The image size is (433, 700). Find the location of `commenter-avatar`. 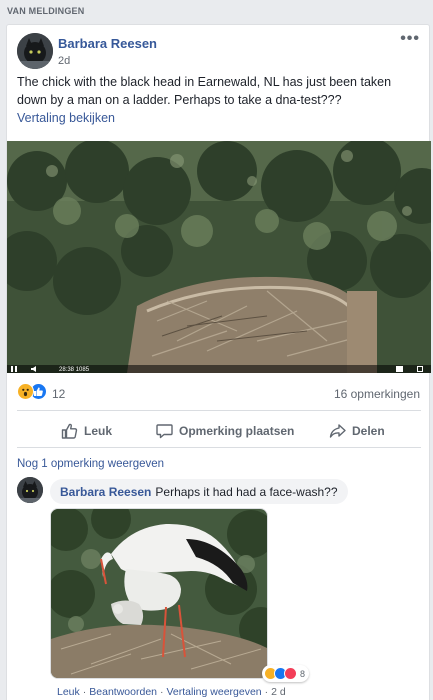

commenter-avatar is located at coordinates (30, 490).